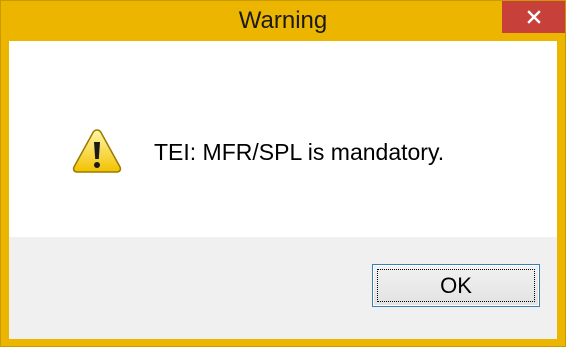 This screenshot has height=347, width=566. I want to click on warning-message: TEI: MFR/SPL is mandatory., so click(299, 152).